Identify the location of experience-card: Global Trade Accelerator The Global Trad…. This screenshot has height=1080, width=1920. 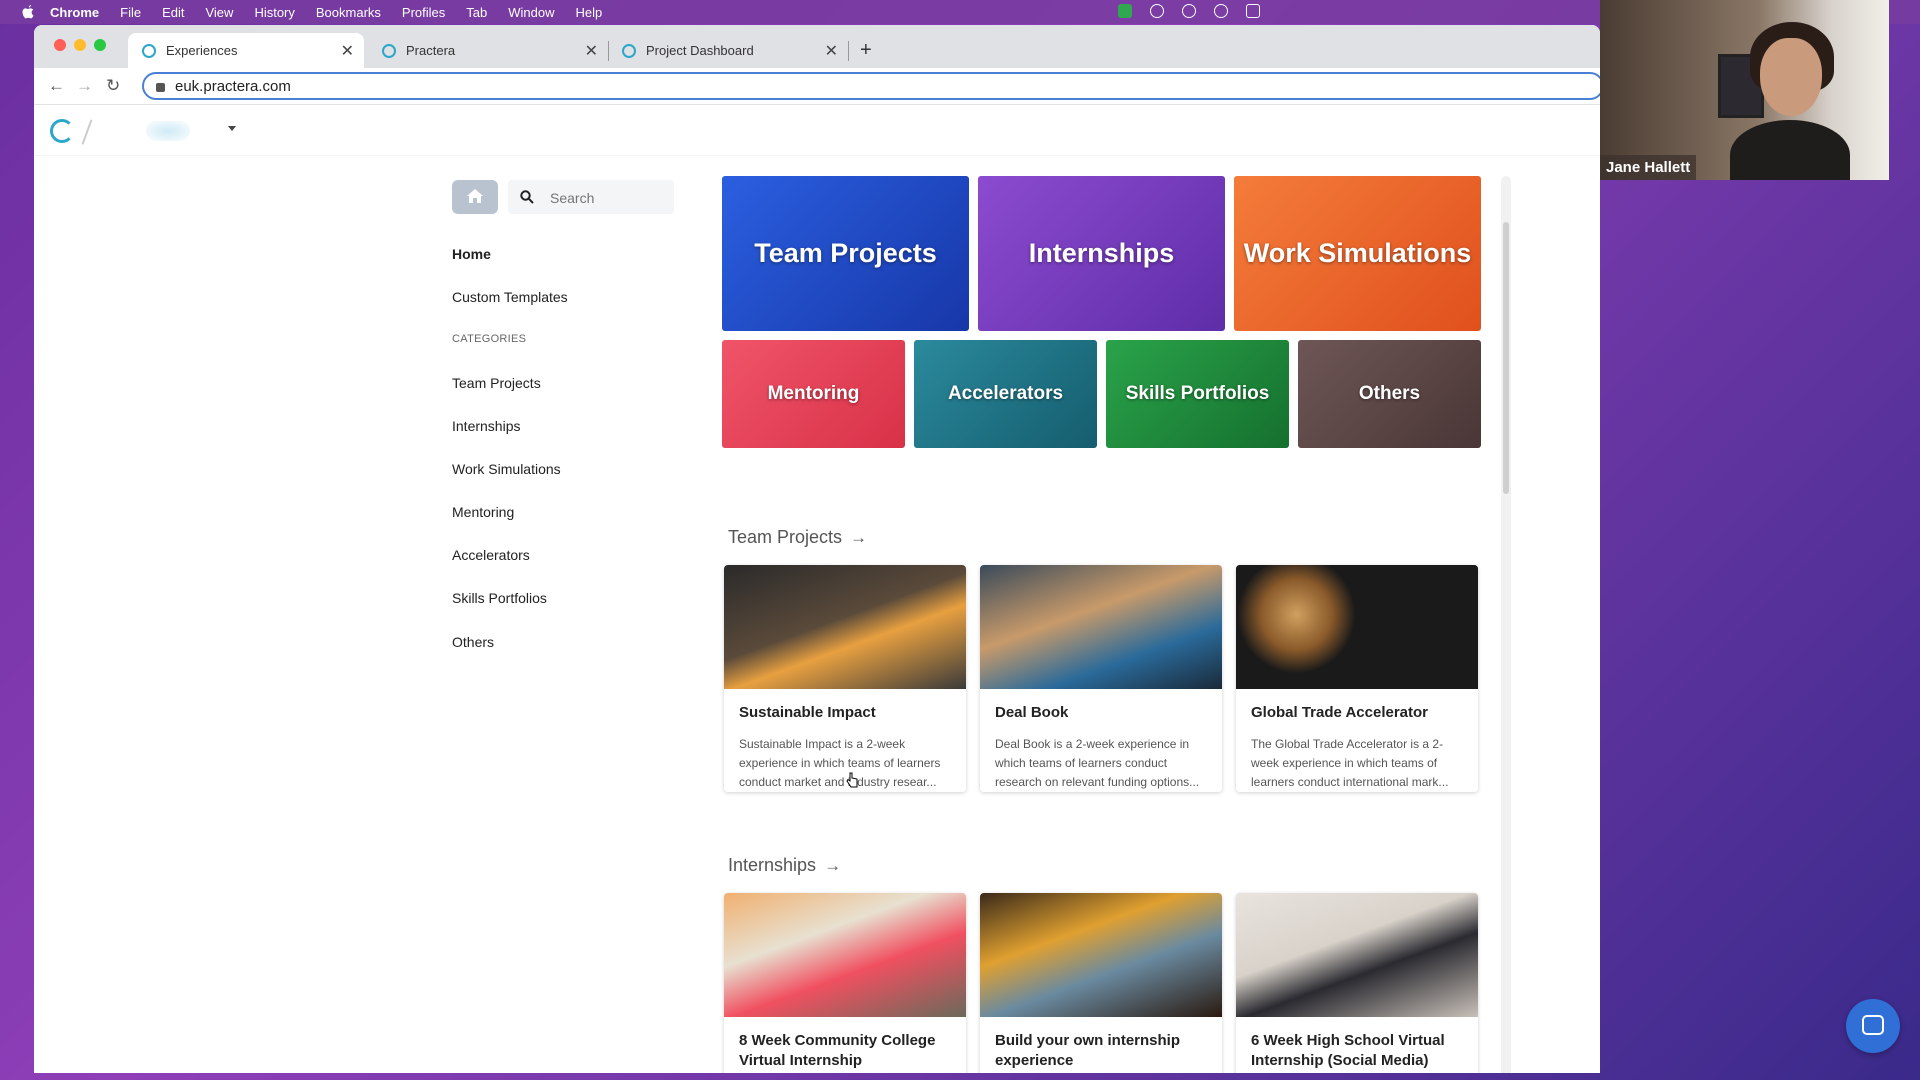
(1357, 678).